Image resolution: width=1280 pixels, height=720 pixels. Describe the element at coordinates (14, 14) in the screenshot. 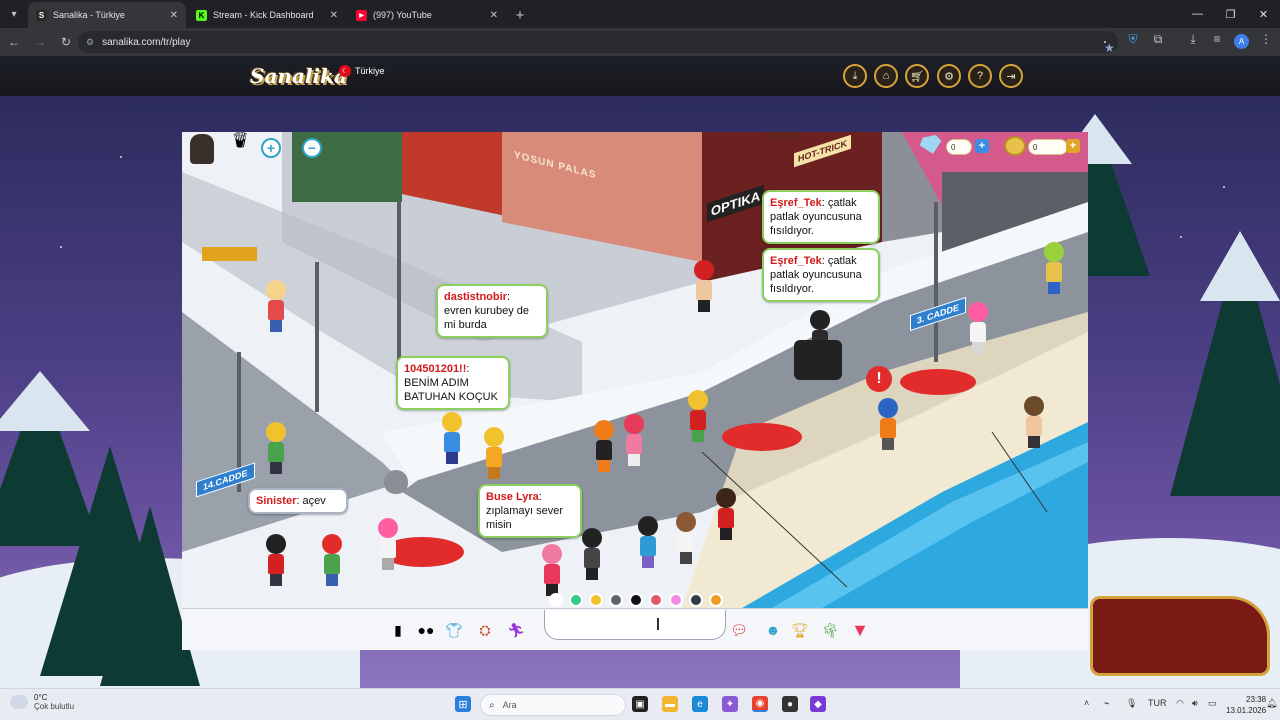

I see `tab-search-icon: ▾` at that location.